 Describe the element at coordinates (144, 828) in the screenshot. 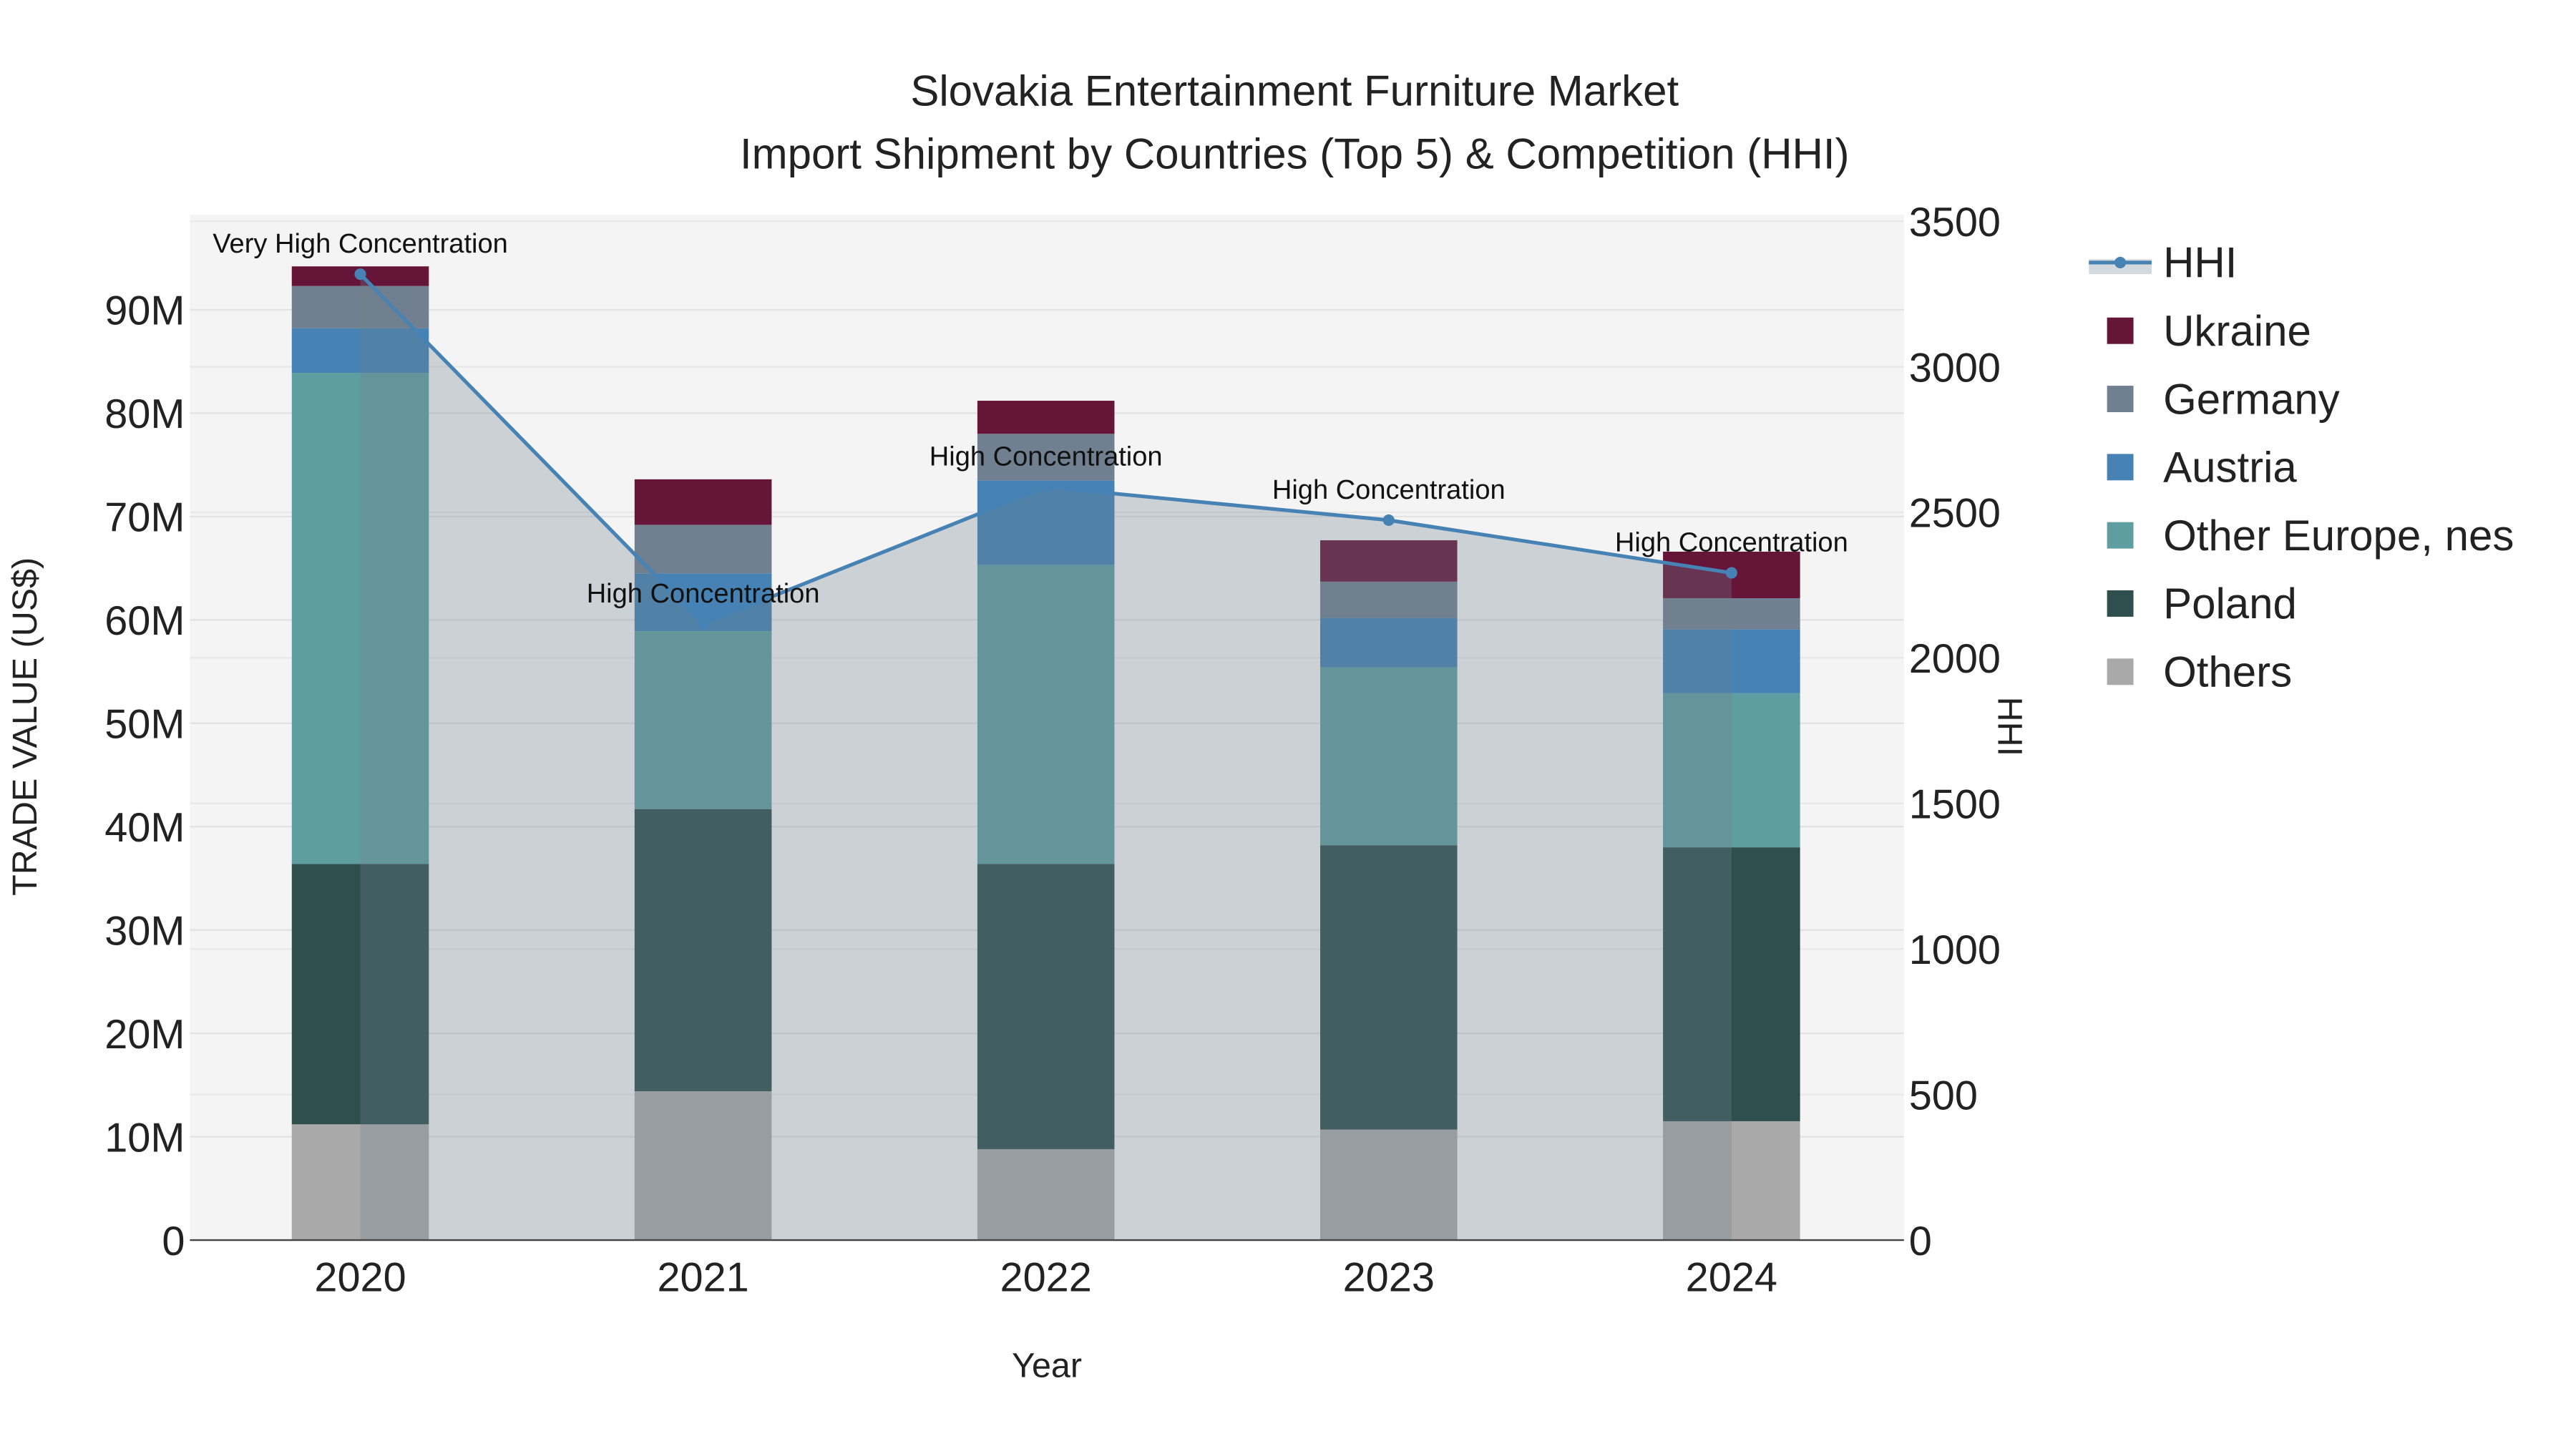

I see `y-tick-label: 40M` at that location.